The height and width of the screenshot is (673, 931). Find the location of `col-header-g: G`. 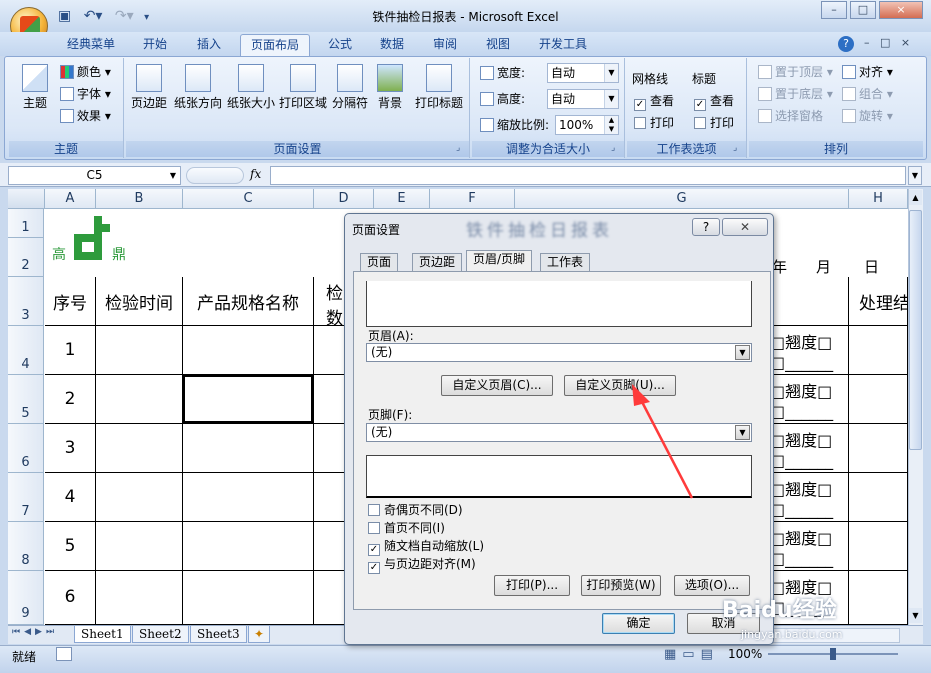

col-header-g: G is located at coordinates (682, 199).